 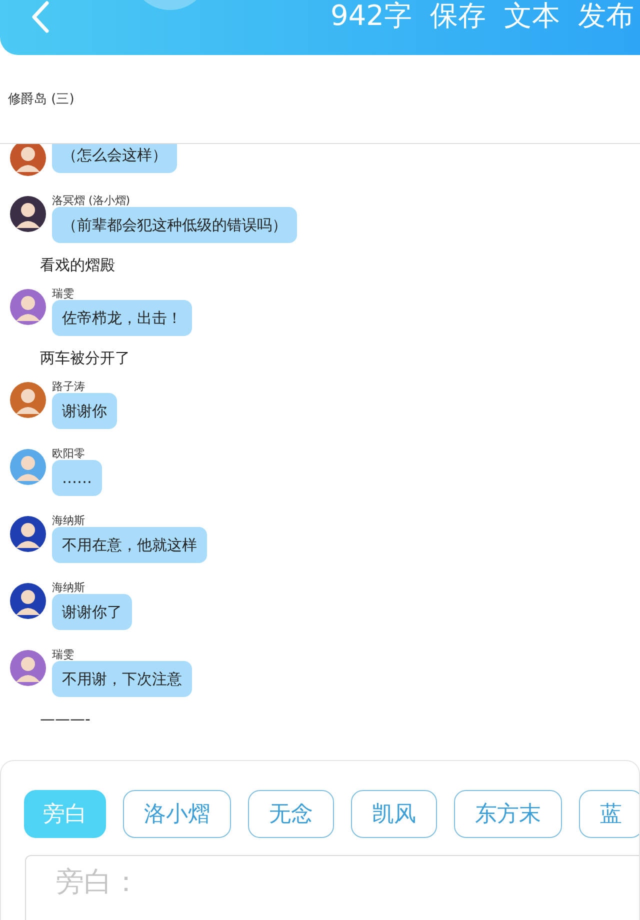 I want to click on narration-text: 看戏的熠殿, so click(x=77, y=265).